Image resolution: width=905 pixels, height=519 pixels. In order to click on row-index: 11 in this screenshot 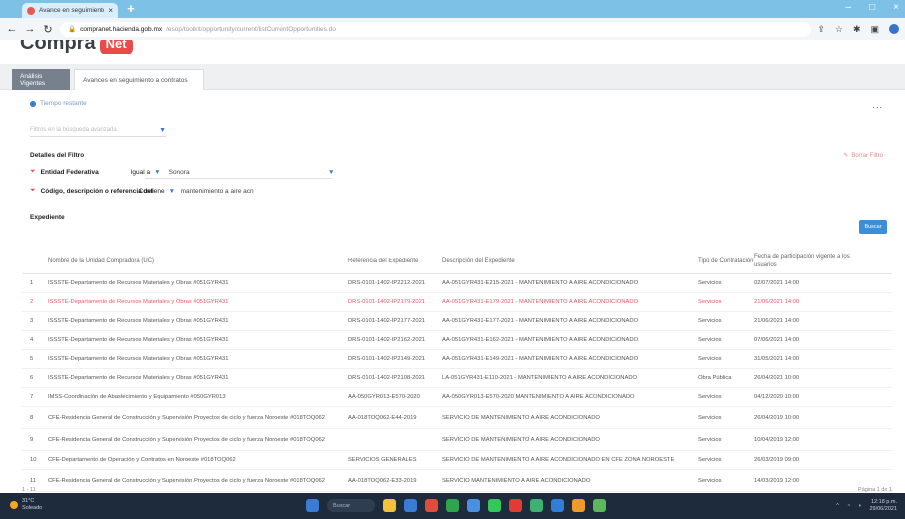, I will do `click(33, 480)`.